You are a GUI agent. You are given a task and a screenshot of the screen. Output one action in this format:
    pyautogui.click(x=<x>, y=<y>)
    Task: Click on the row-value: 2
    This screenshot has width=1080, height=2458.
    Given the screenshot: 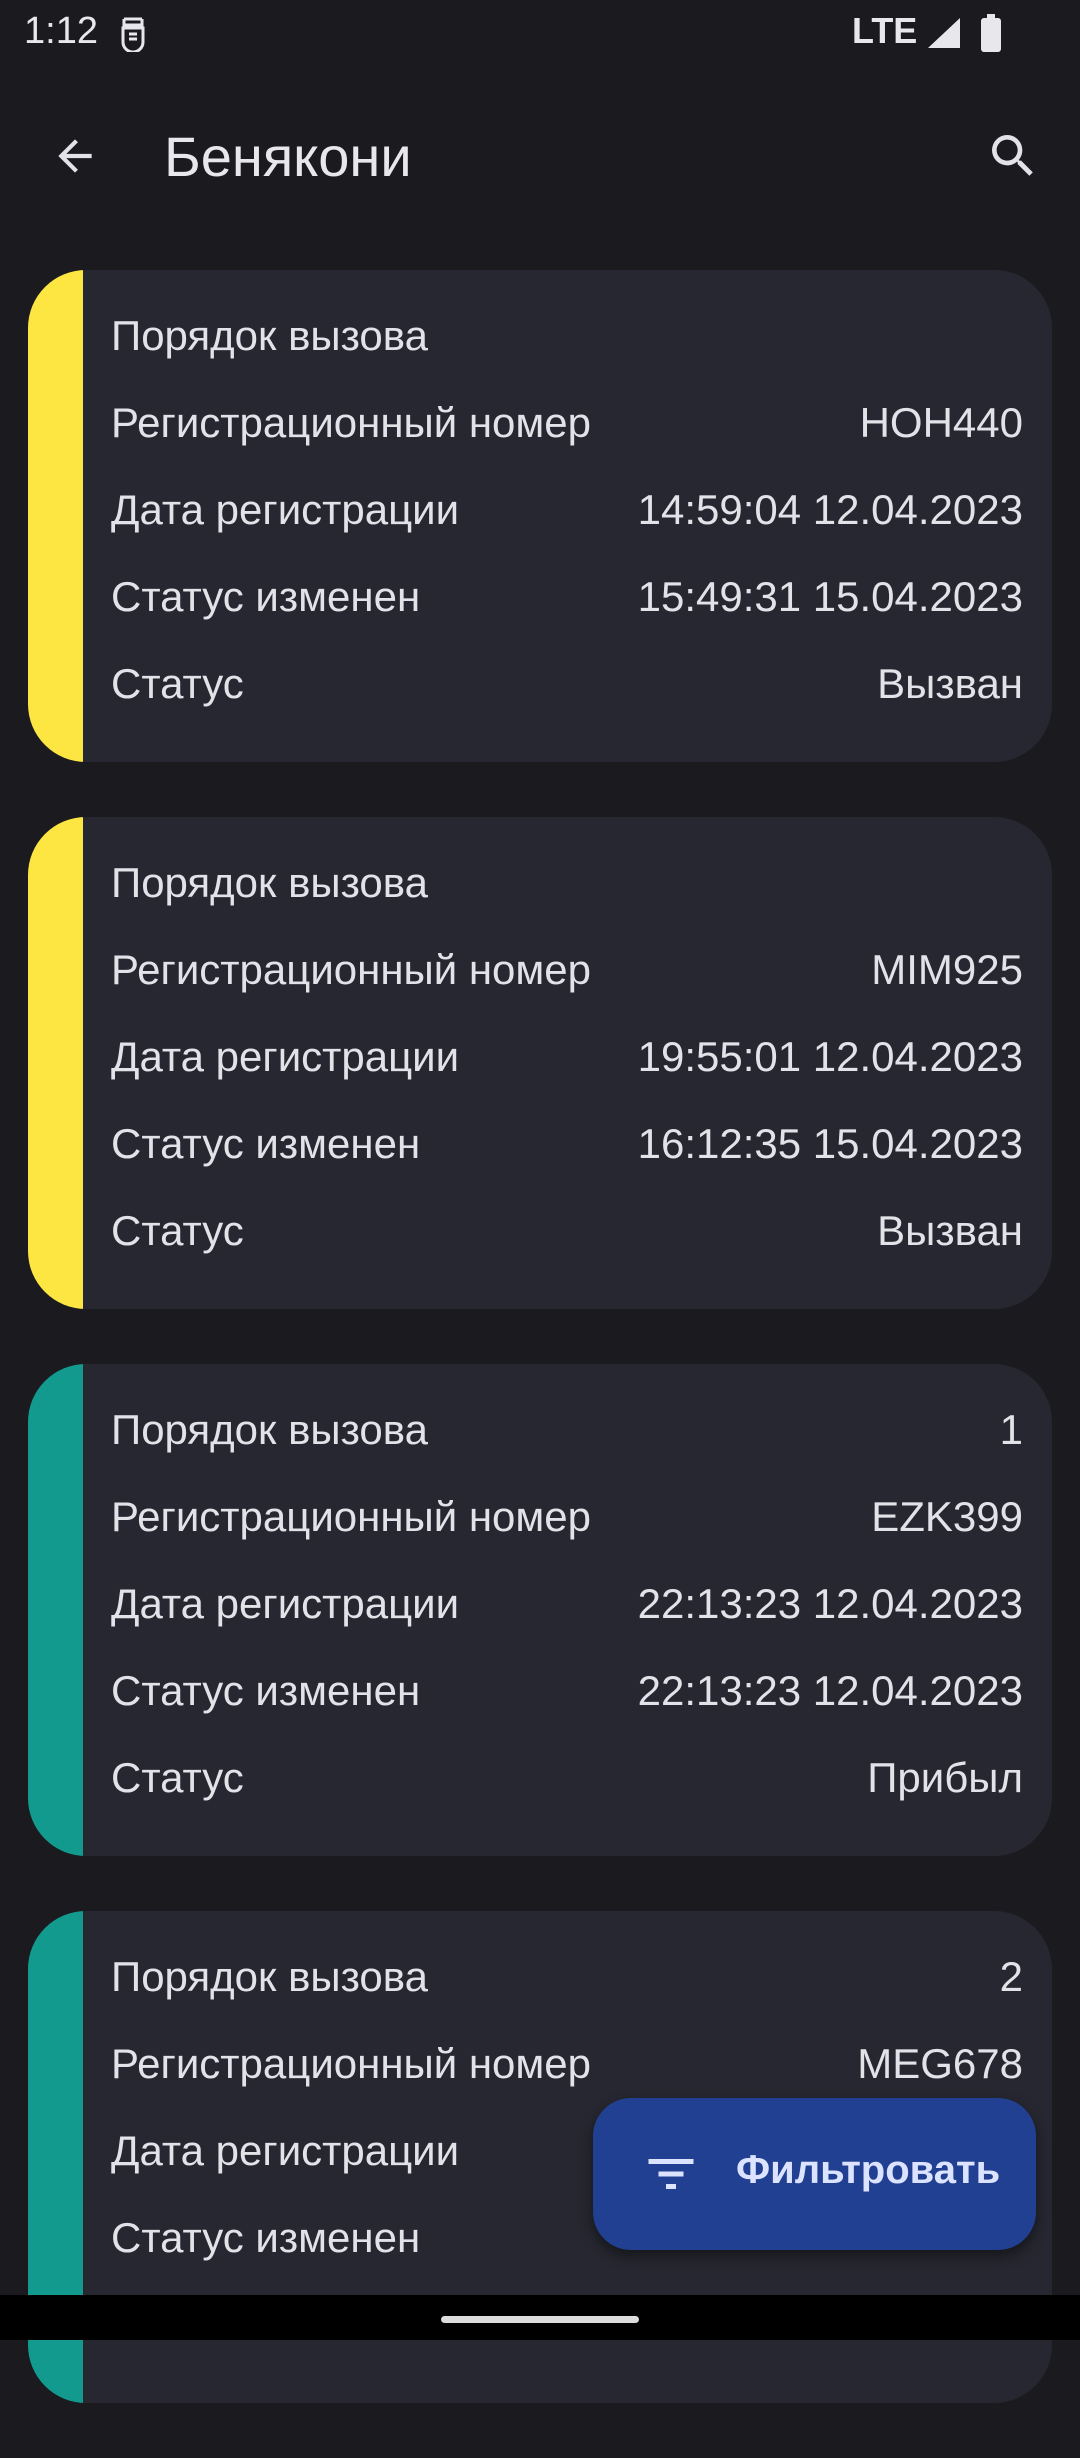 What is the action you would take?
    pyautogui.click(x=1011, y=1976)
    